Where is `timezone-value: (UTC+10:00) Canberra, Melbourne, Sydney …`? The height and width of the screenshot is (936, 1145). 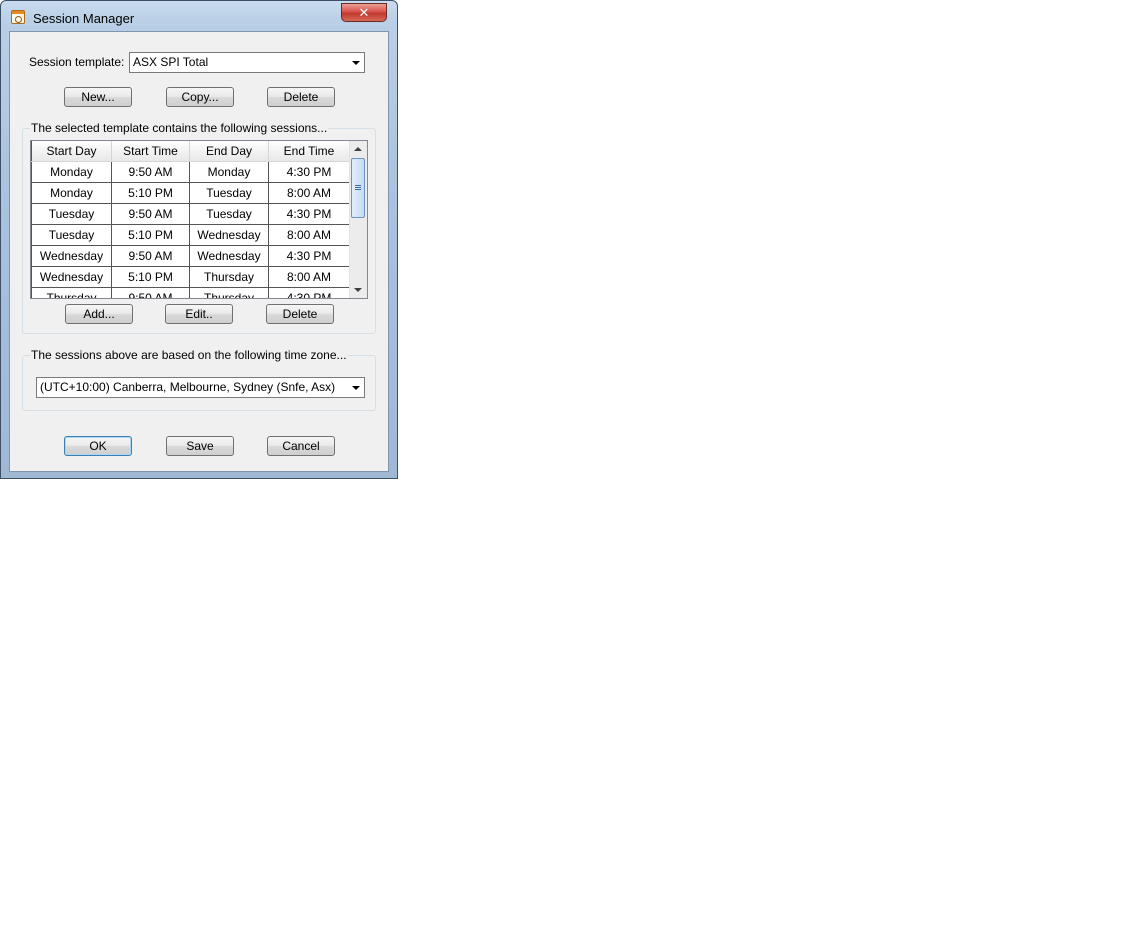 timezone-value: (UTC+10:00) Canberra, Melbourne, Sydney … is located at coordinates (188, 387).